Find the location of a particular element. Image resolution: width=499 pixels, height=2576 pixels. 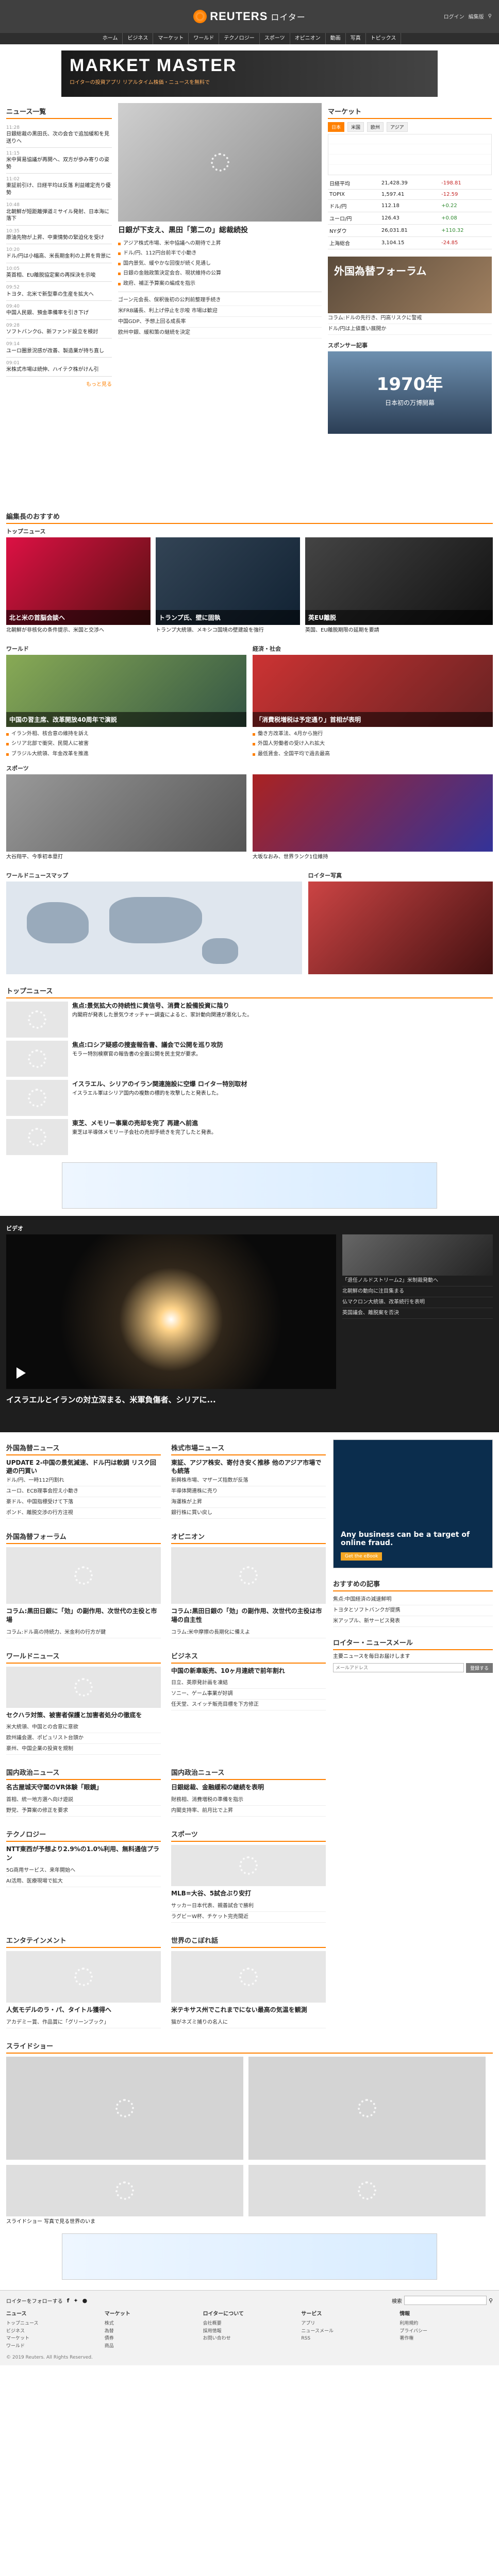

list-item: 政府、補正予算案の編成を指示 is located at coordinates (220, 284).